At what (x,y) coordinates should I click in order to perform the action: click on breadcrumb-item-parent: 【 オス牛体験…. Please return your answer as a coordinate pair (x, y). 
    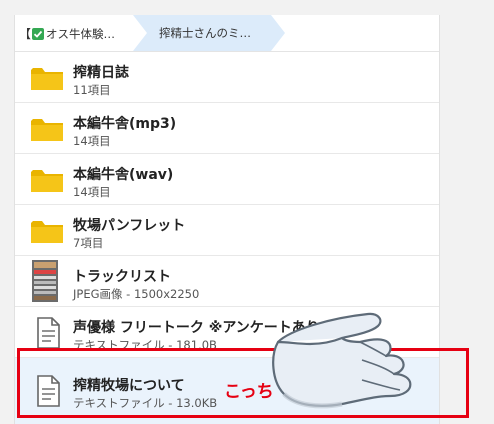
    Looking at the image, I should click on (67, 33).